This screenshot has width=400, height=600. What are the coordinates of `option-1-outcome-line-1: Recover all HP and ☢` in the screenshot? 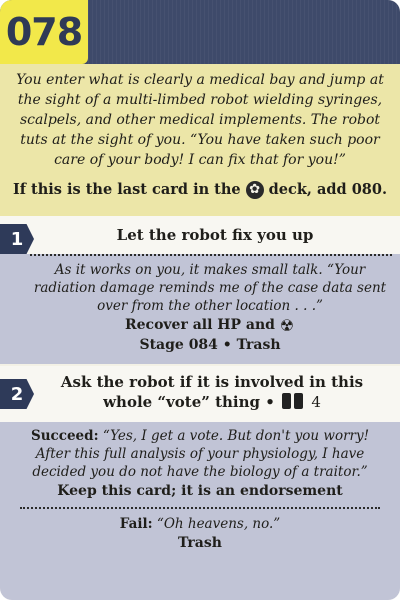 It's located at (210, 325).